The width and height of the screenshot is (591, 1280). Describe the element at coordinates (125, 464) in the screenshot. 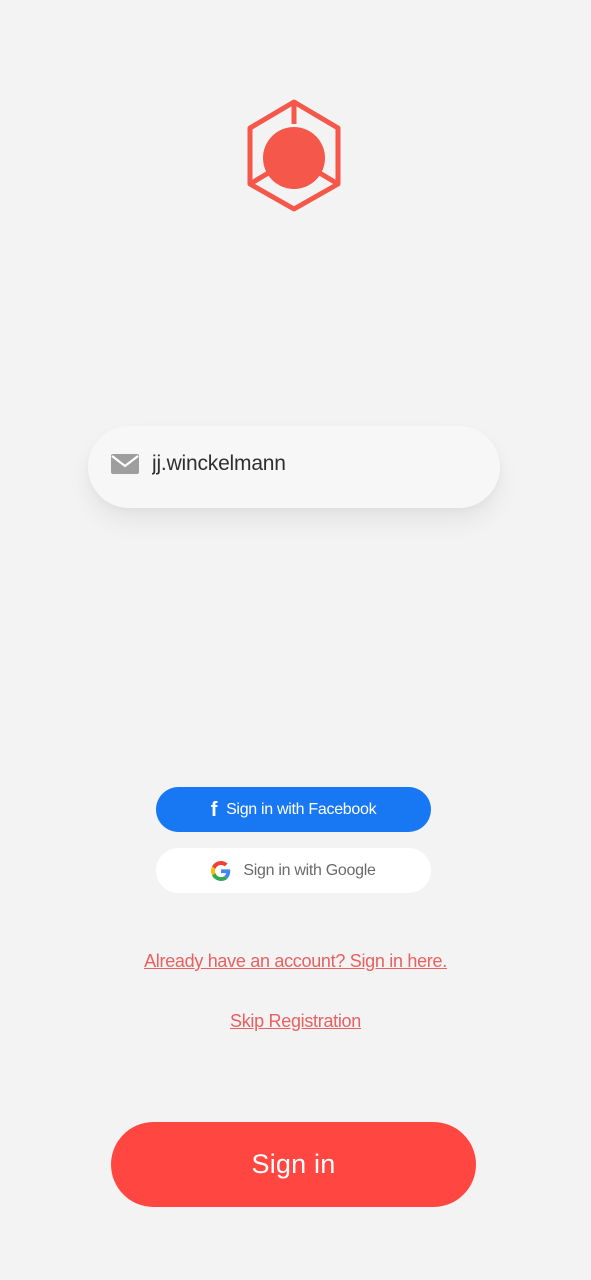

I see `mail-icon` at that location.